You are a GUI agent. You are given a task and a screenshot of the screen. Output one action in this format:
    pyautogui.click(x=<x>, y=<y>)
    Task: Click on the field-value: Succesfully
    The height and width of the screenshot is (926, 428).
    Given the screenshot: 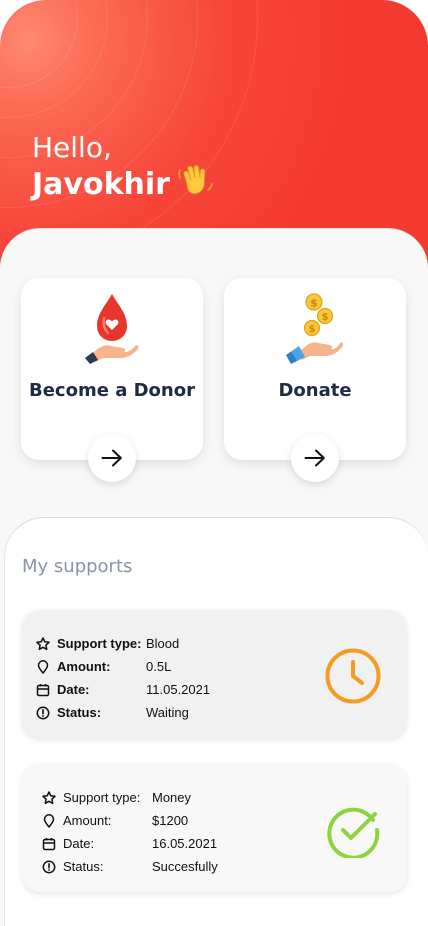 What is the action you would take?
    pyautogui.click(x=185, y=866)
    